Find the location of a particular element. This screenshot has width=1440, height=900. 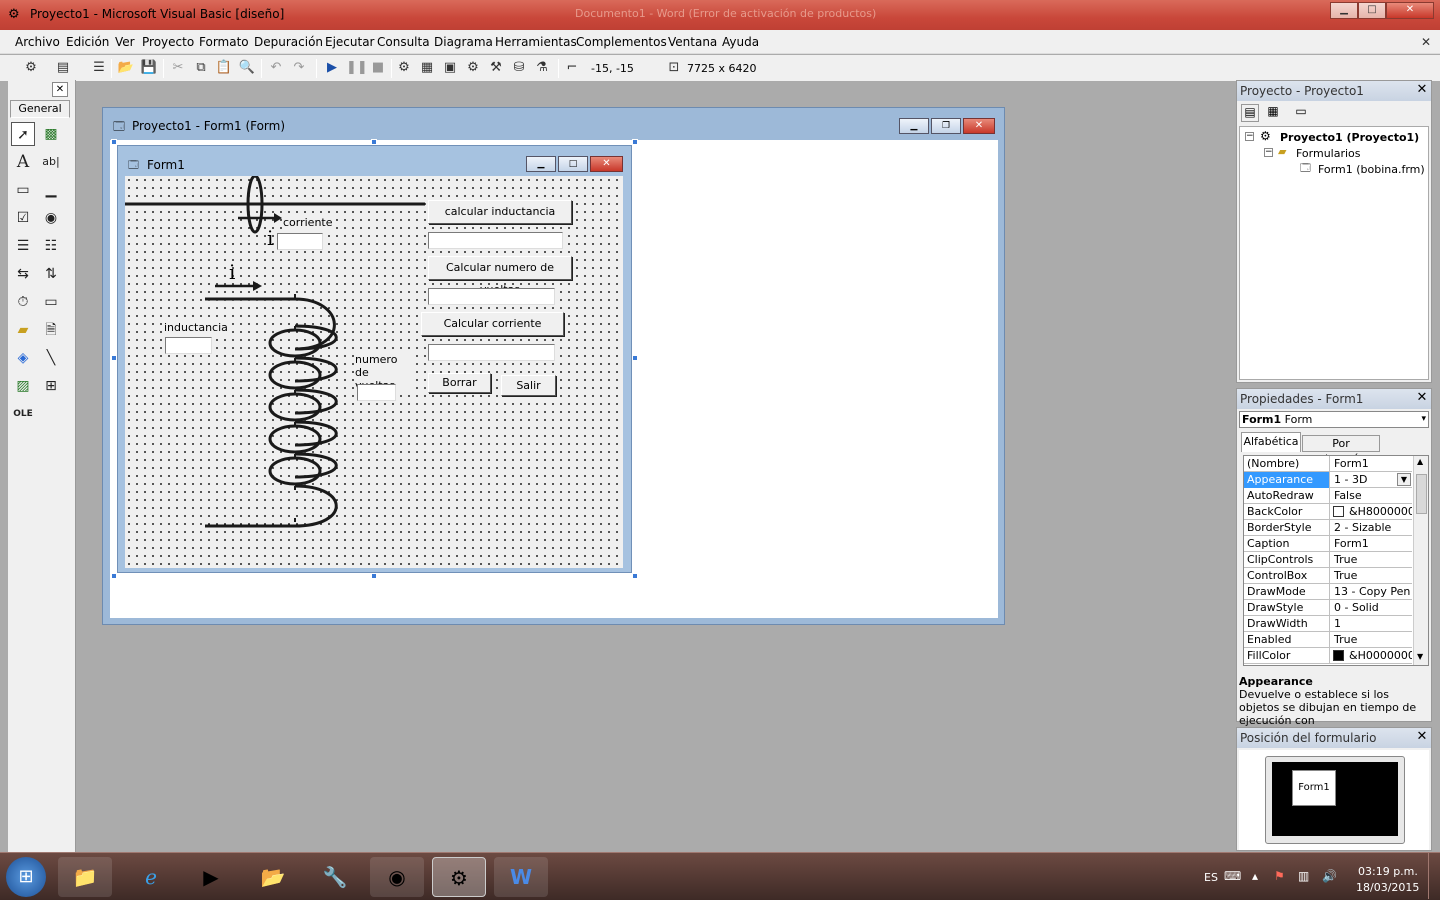

property-scrollbar: ▲ ▼ is located at coordinates (1420, 560).